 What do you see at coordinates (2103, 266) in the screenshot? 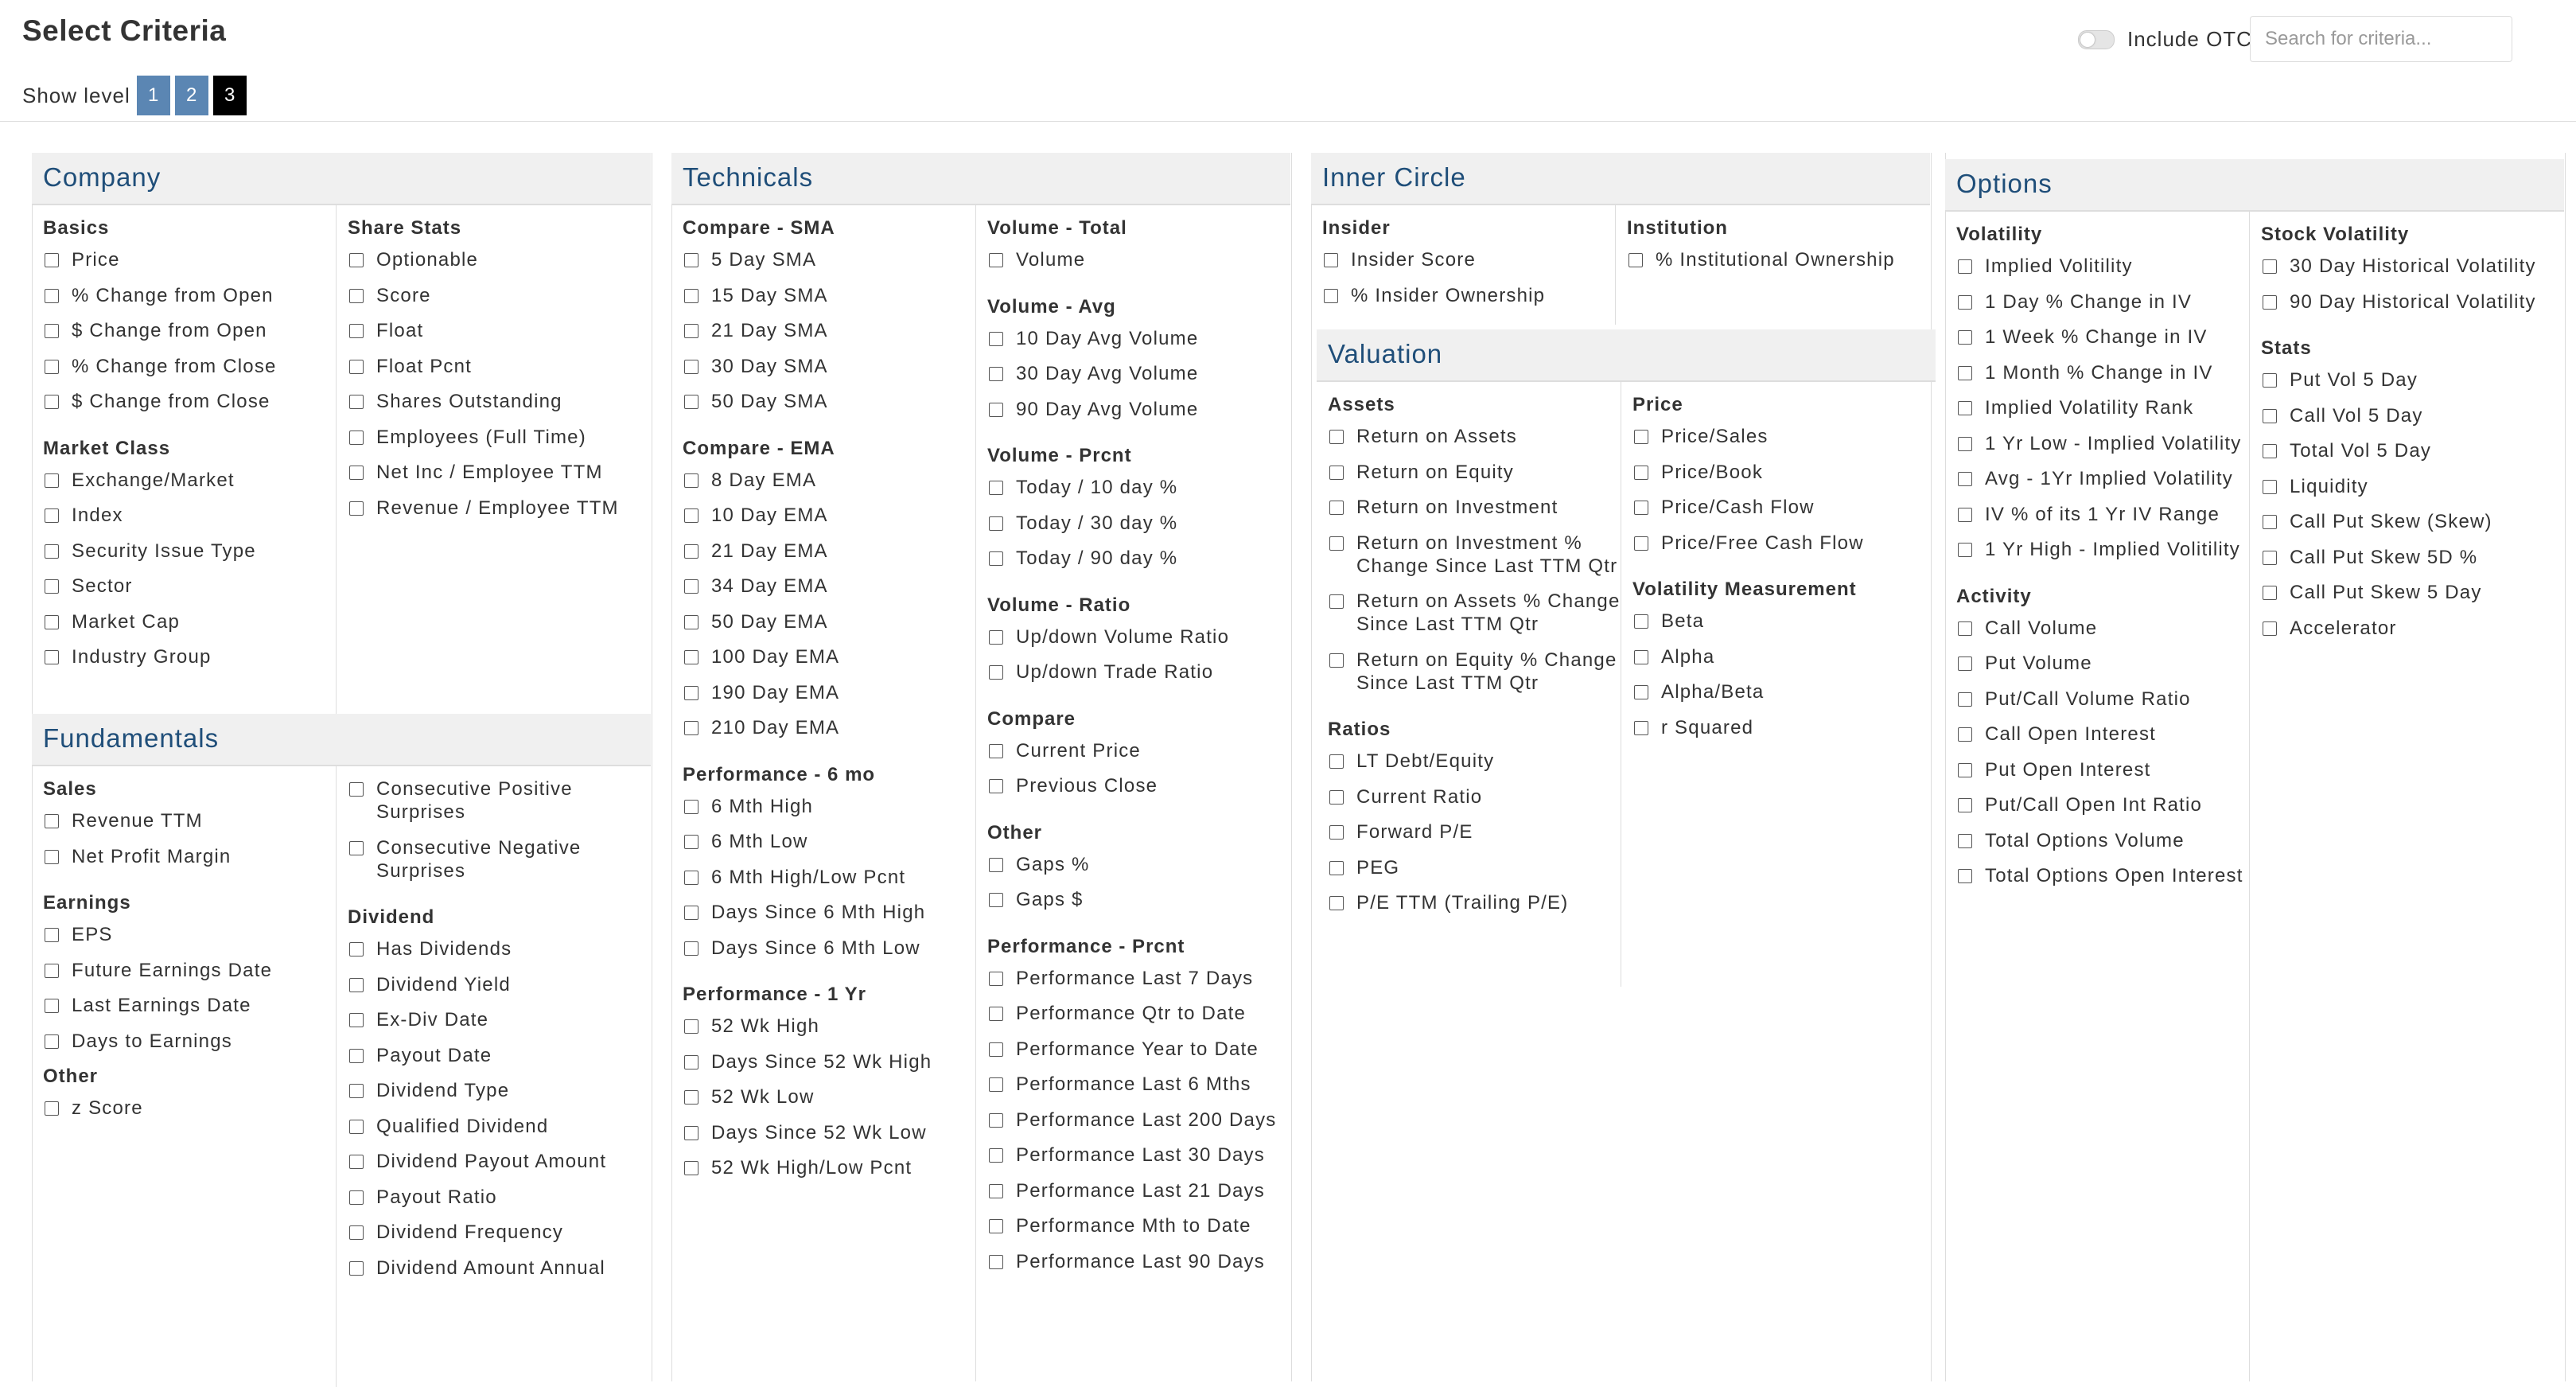
I see `criteria-implied-volitility: Implied Volitility` at bounding box center [2103, 266].